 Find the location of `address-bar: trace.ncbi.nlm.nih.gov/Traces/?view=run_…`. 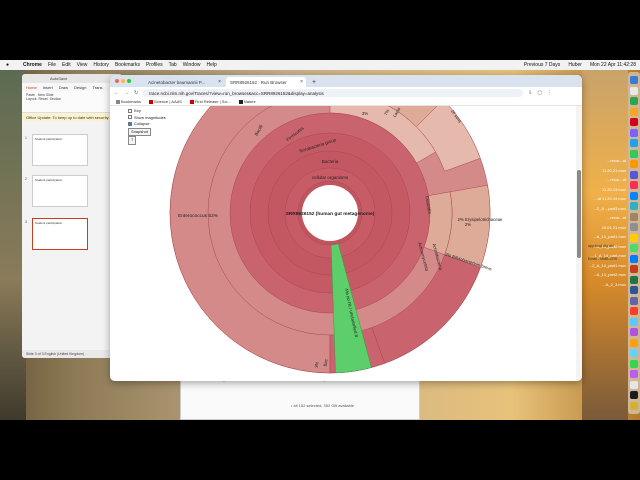

address-bar: trace.ncbi.nlm.nih.gov/Traces/?view=run_… is located at coordinates (333, 92).